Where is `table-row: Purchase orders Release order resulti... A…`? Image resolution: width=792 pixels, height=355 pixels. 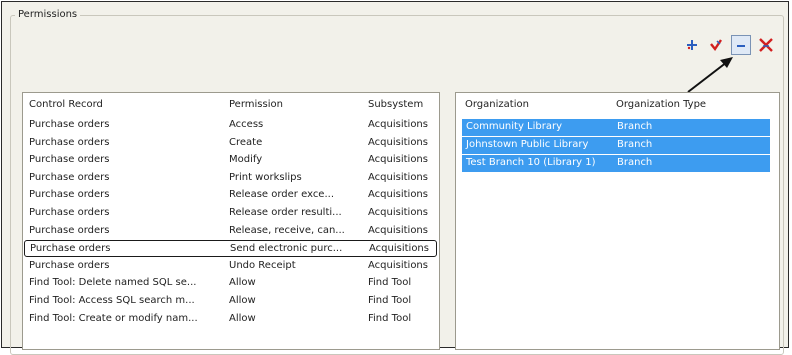
table-row: Purchase orders Release order resulti... A… is located at coordinates (231, 213).